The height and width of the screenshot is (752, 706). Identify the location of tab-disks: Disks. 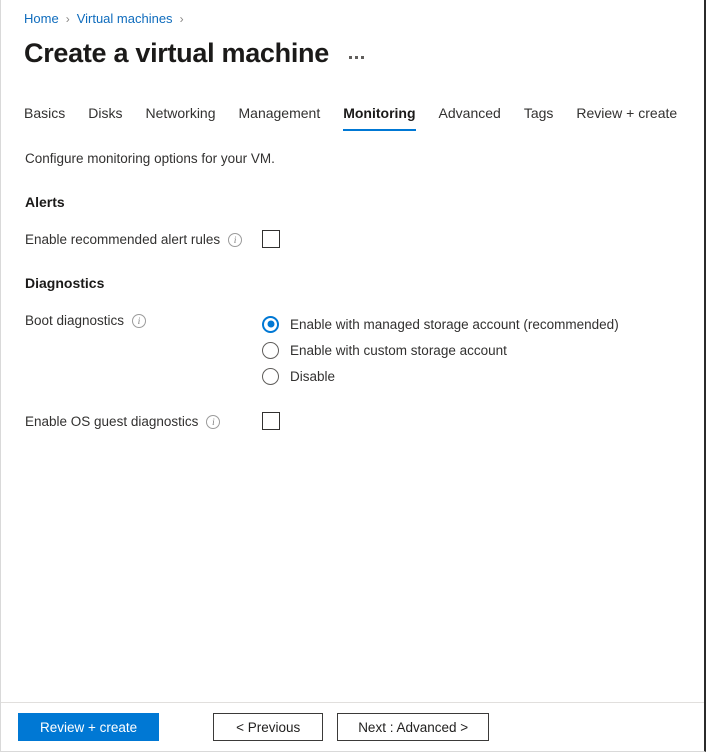
(105, 117).